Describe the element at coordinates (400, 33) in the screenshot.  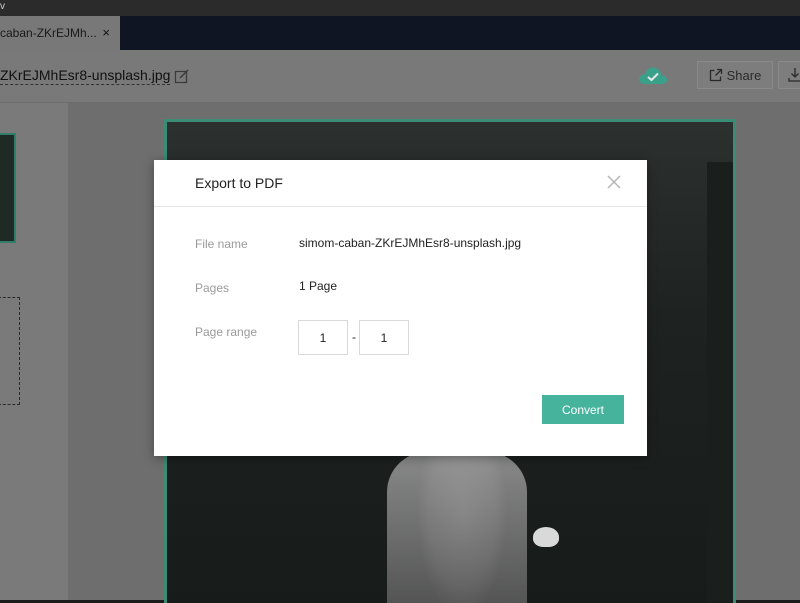
I see `tab-bar: caban-ZKrEJMh... ×` at that location.